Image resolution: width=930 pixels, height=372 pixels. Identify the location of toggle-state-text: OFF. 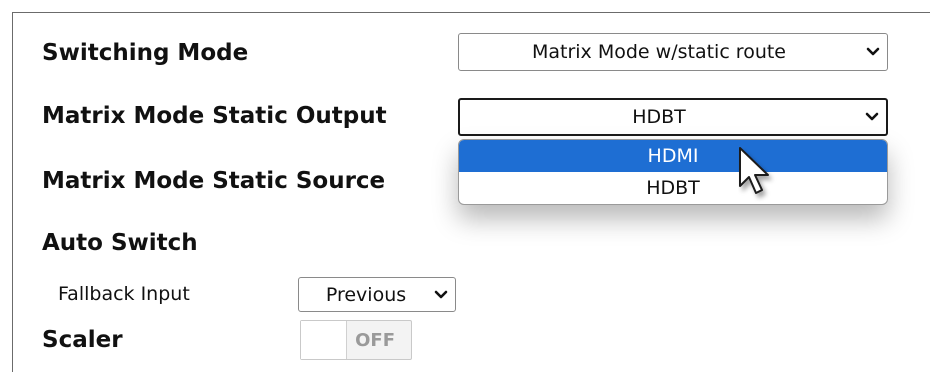
(375, 340).